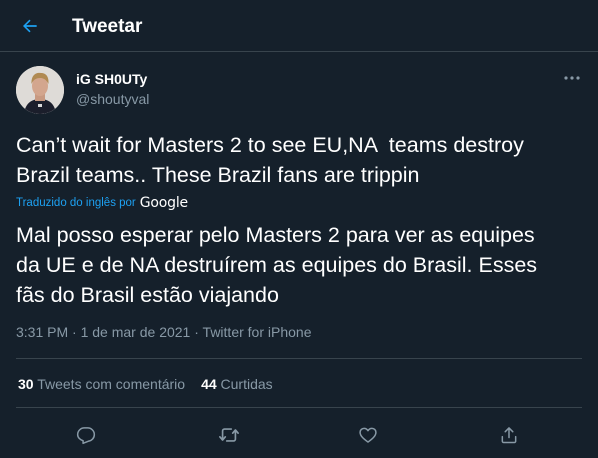 The height and width of the screenshot is (458, 598). Describe the element at coordinates (26, 384) in the screenshot. I see `quote-count: 30` at that location.